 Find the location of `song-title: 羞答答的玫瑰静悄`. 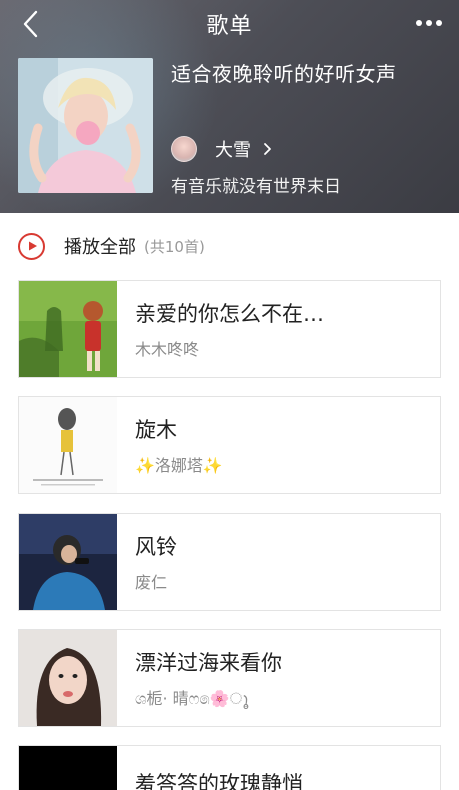

song-title: 羞答答的玫瑰静悄 is located at coordinates (219, 781).